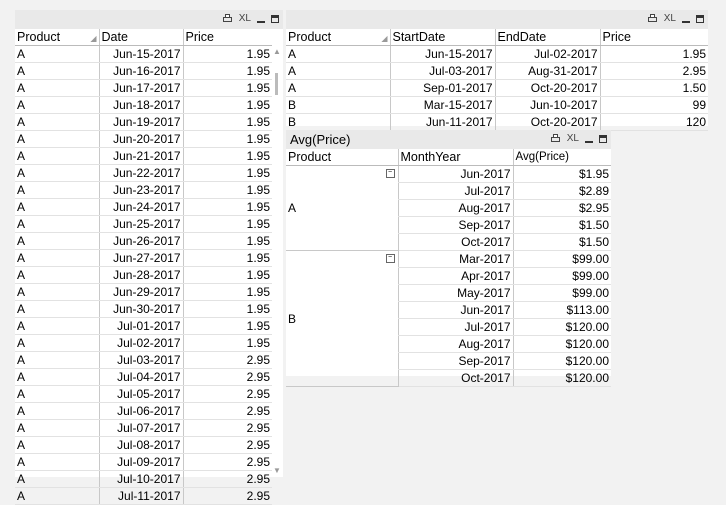 This screenshot has height=505, width=726. I want to click on avg-price-cell: $2.95, so click(561, 208).